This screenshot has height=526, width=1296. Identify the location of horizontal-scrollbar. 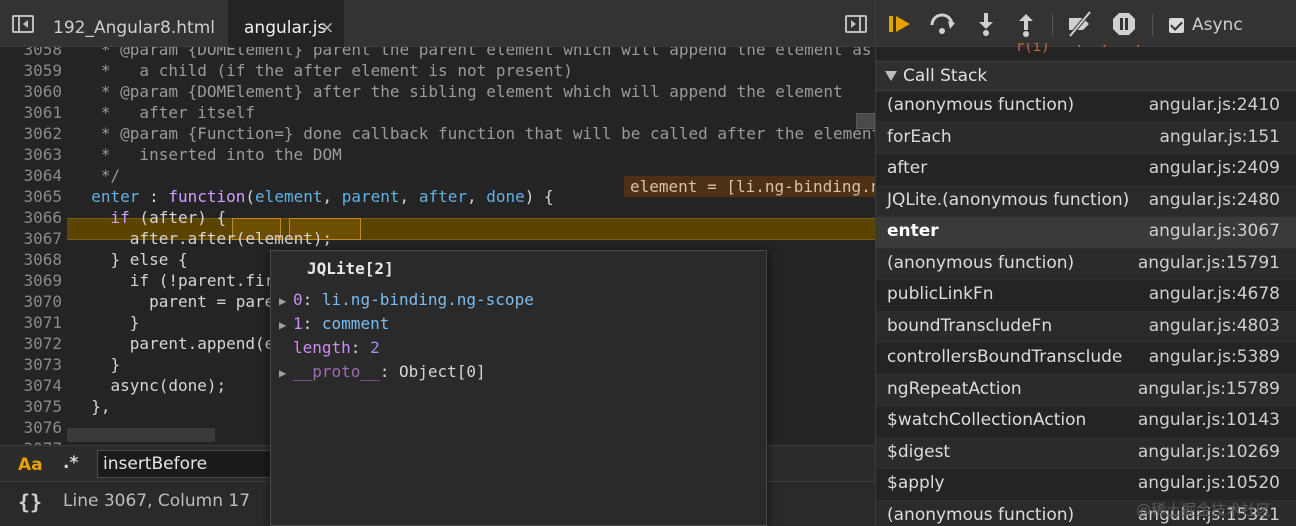
(141, 435).